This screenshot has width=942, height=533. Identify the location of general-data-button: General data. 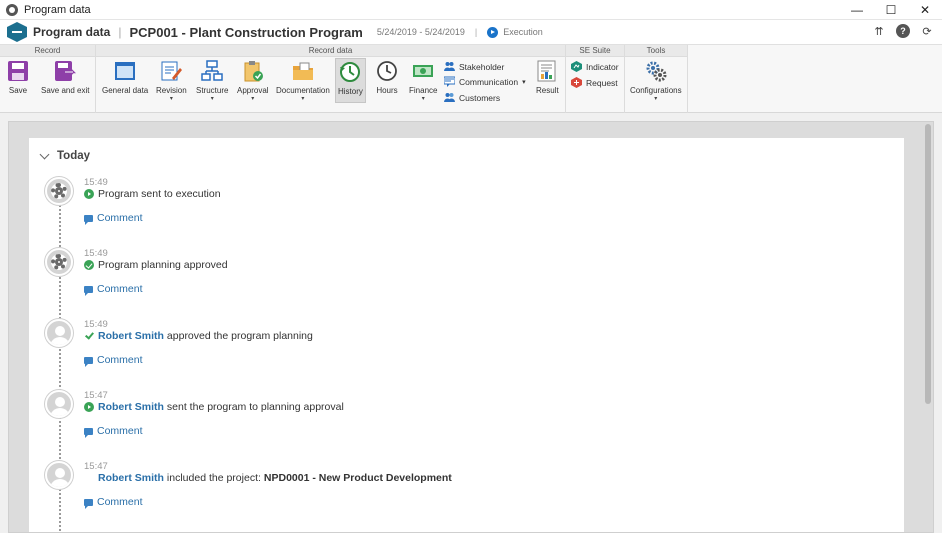
(125, 77).